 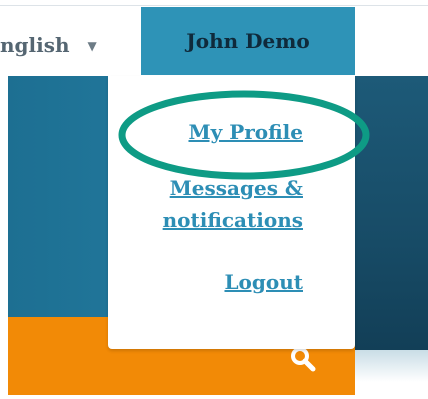 What do you see at coordinates (245, 132) in the screenshot?
I see `menu-item-my-profile: My Profile` at bounding box center [245, 132].